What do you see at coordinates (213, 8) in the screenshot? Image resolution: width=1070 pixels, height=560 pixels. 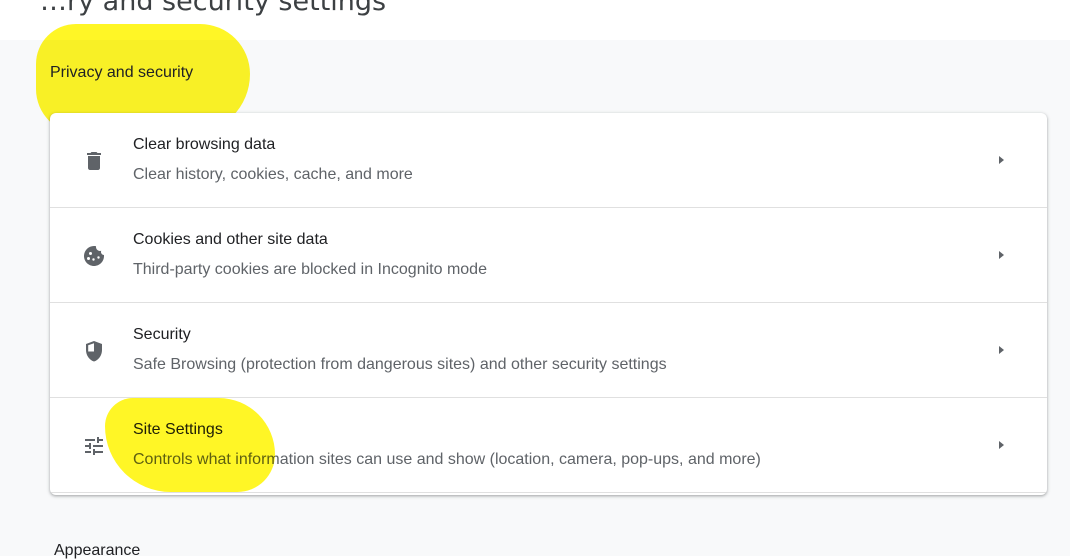 I see `cut-off-heading: …ry and security settings` at bounding box center [213, 8].